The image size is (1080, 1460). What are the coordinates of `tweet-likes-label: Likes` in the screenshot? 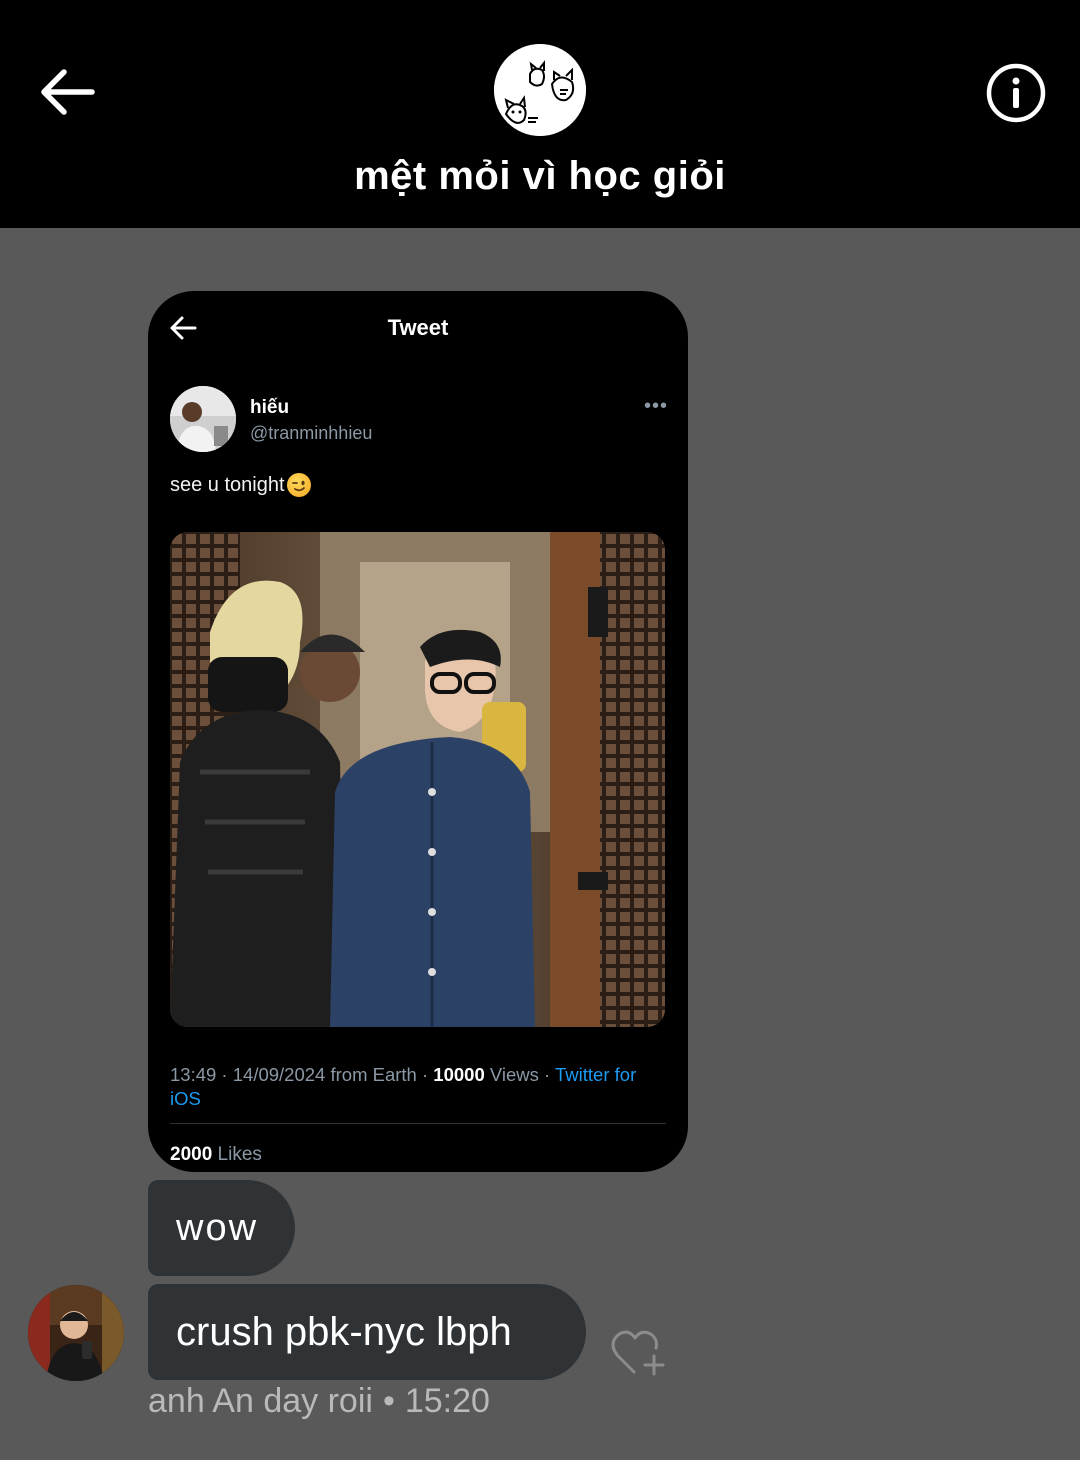 It's located at (237, 1154).